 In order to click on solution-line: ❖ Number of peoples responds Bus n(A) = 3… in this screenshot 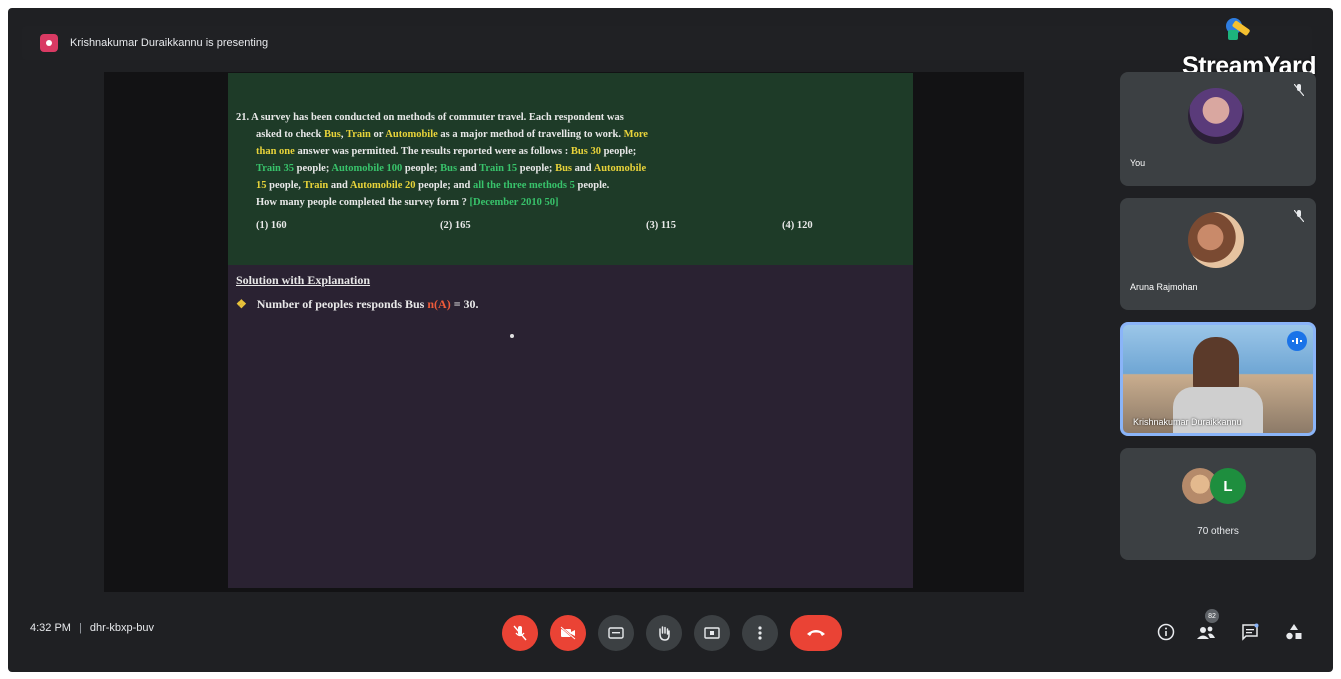, I will do `click(357, 304)`.